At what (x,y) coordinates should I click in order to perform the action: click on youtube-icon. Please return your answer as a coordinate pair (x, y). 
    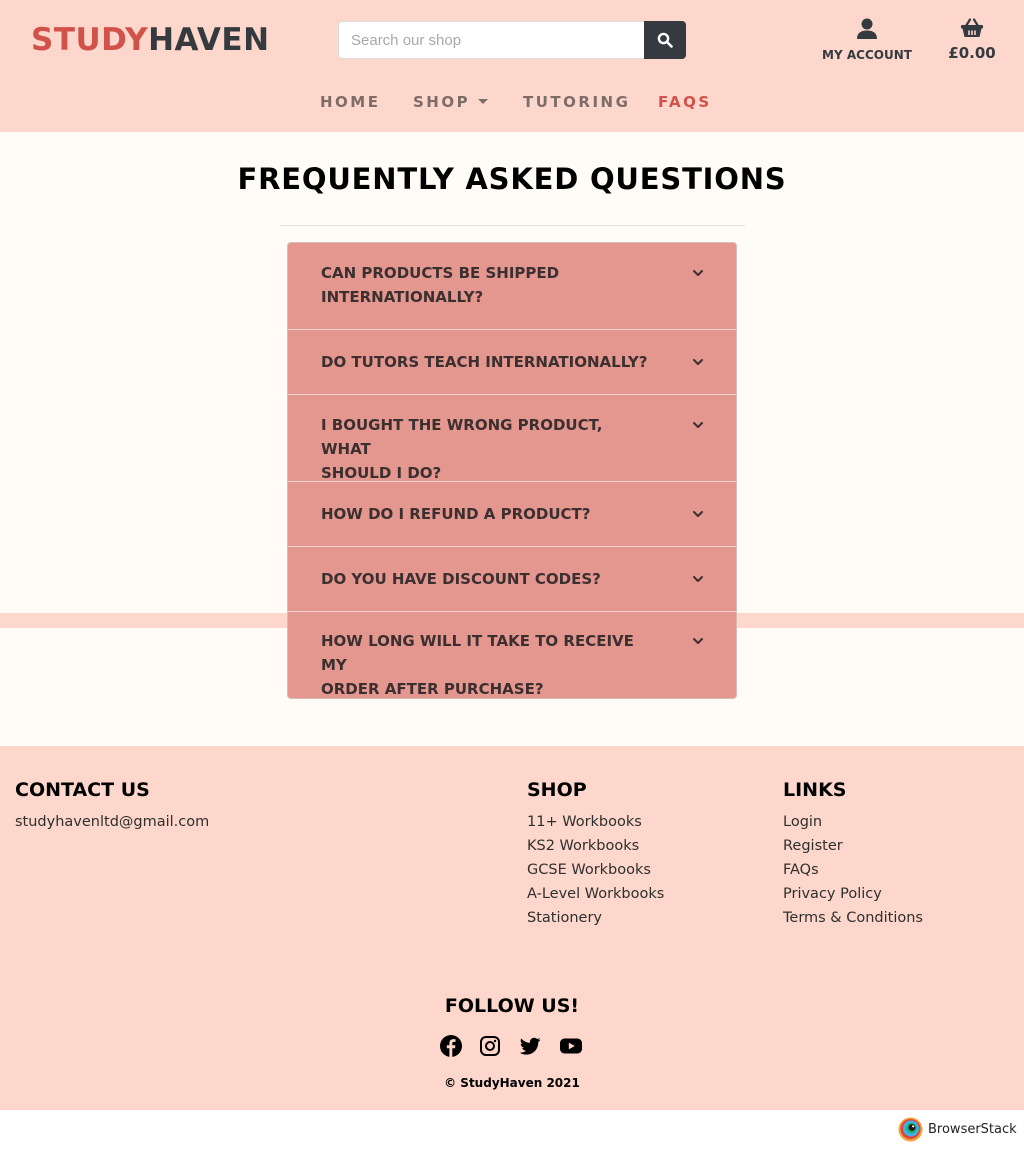
    Looking at the image, I should click on (571, 1046).